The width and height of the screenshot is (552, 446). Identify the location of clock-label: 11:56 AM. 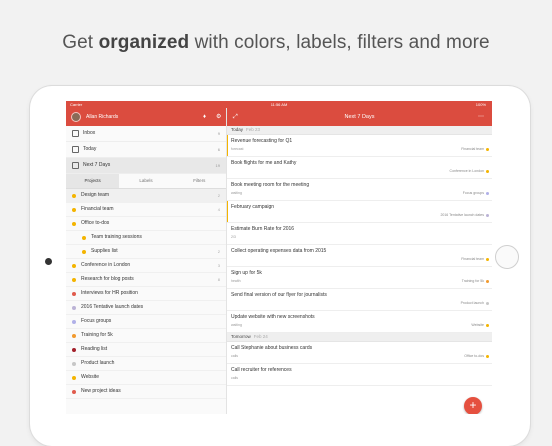
(279, 104).